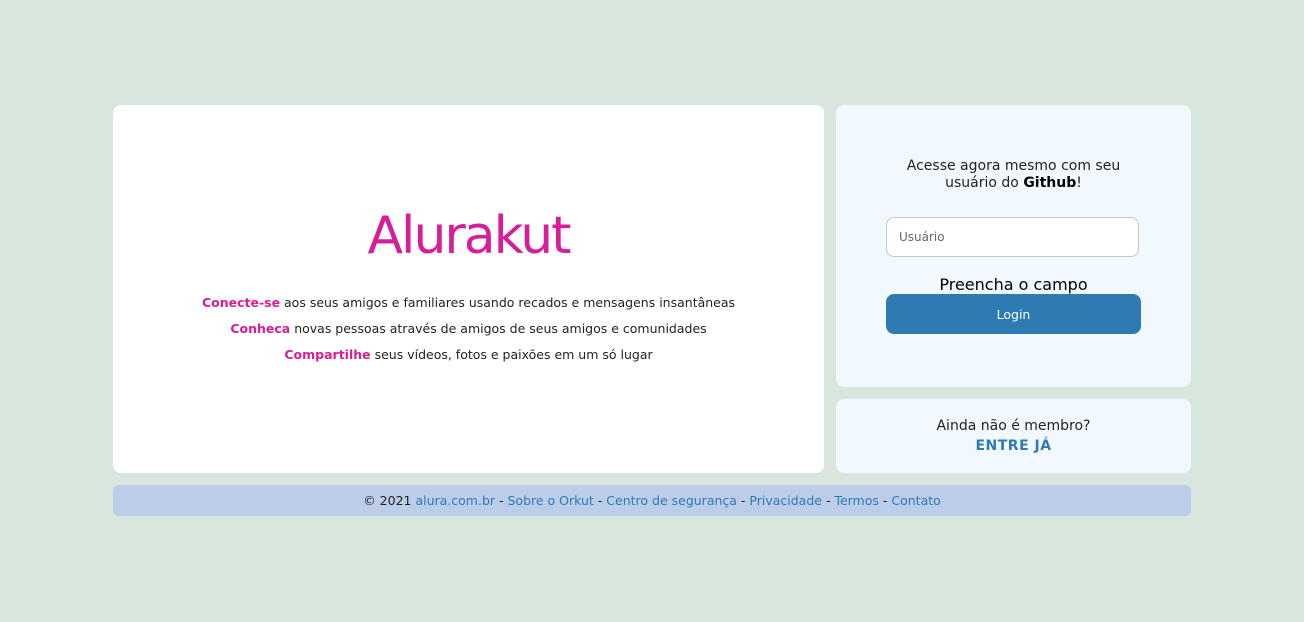  I want to click on username-input, so click(1012, 237).